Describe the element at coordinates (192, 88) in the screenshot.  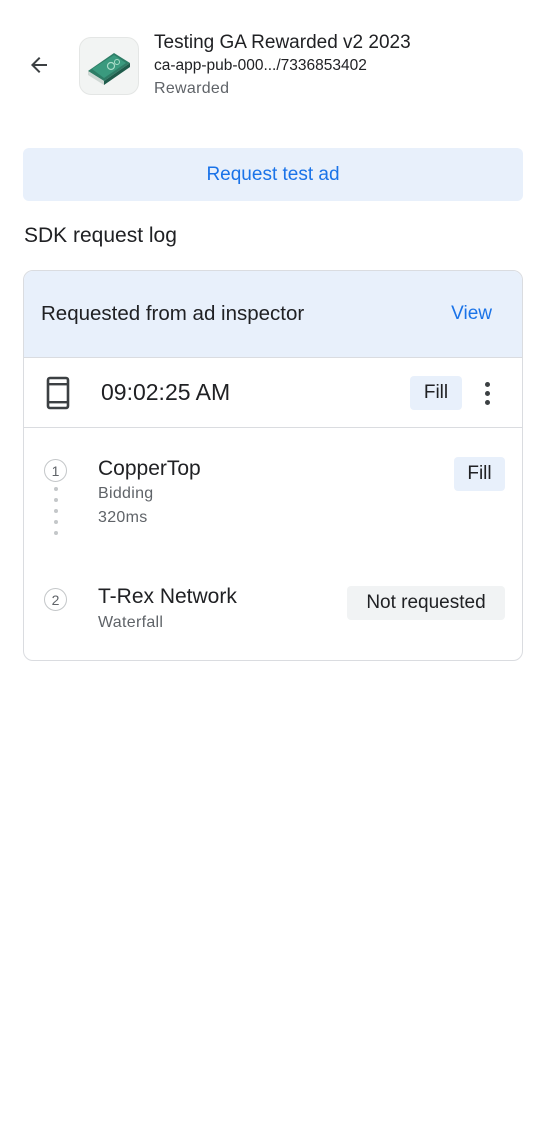
I see `ad-format: Rewarded` at that location.